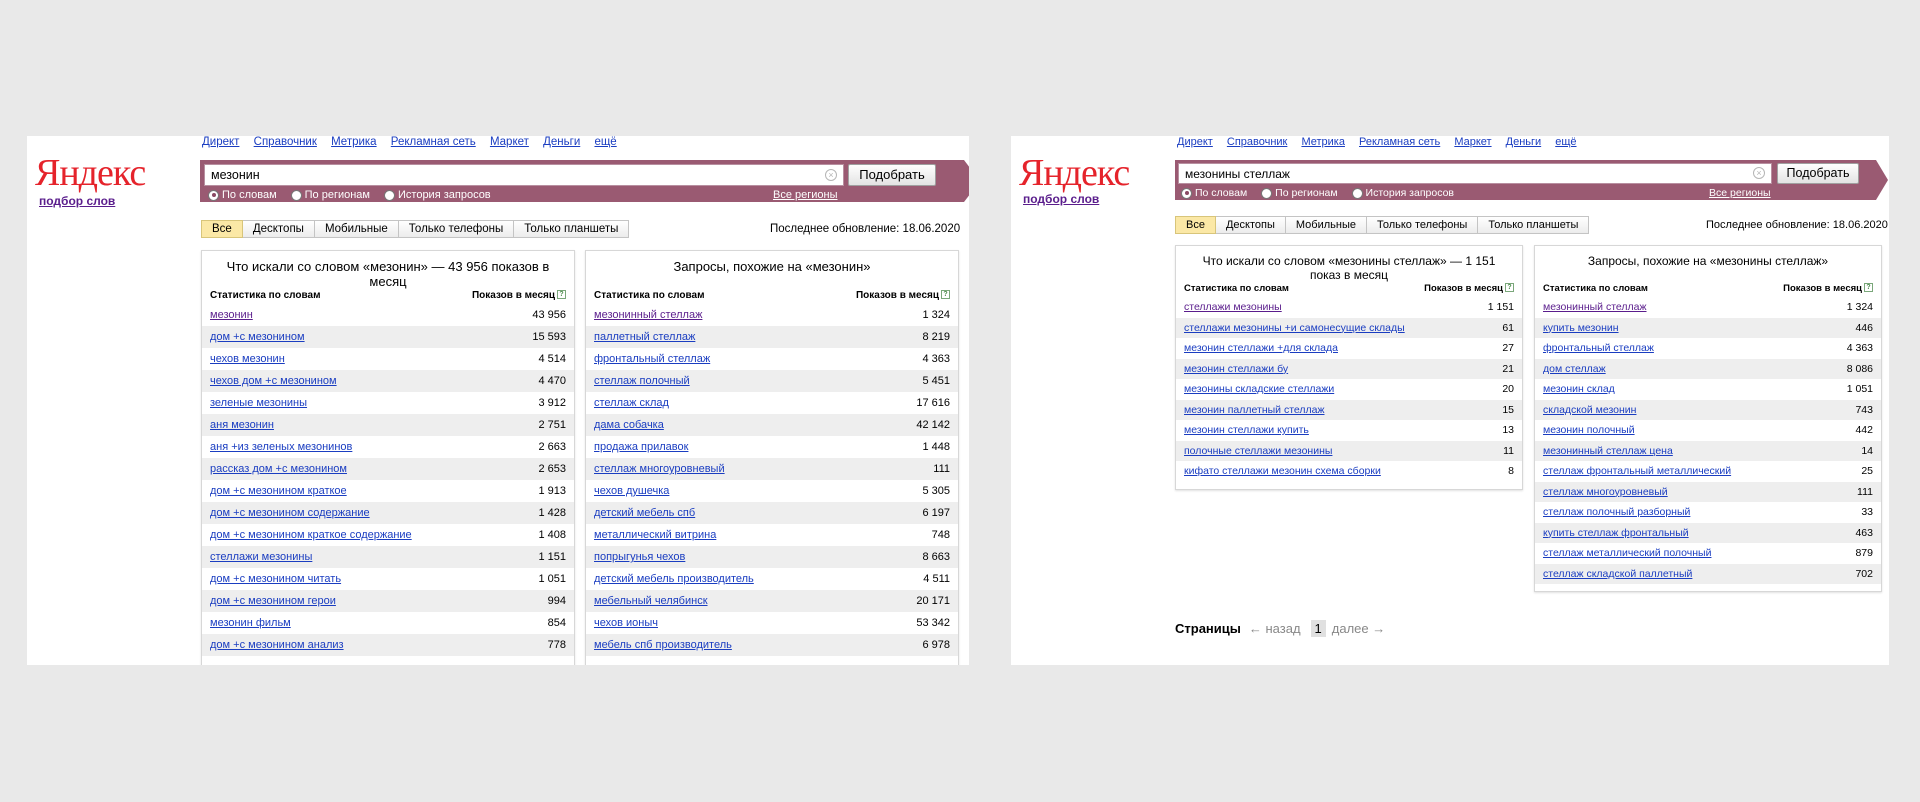  What do you see at coordinates (278, 491) in the screenshot?
I see `query-link: дом +с мезонином краткое` at bounding box center [278, 491].